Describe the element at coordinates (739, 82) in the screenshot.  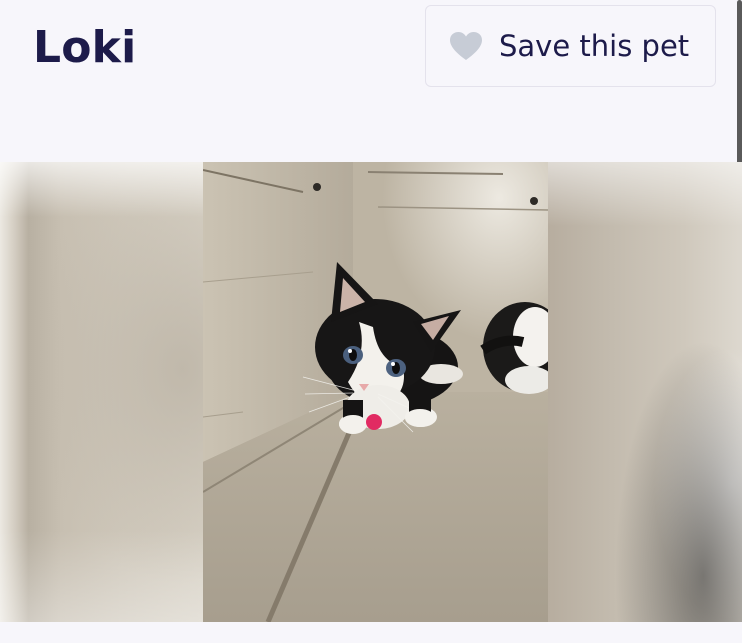
I see `page-scrollbar` at that location.